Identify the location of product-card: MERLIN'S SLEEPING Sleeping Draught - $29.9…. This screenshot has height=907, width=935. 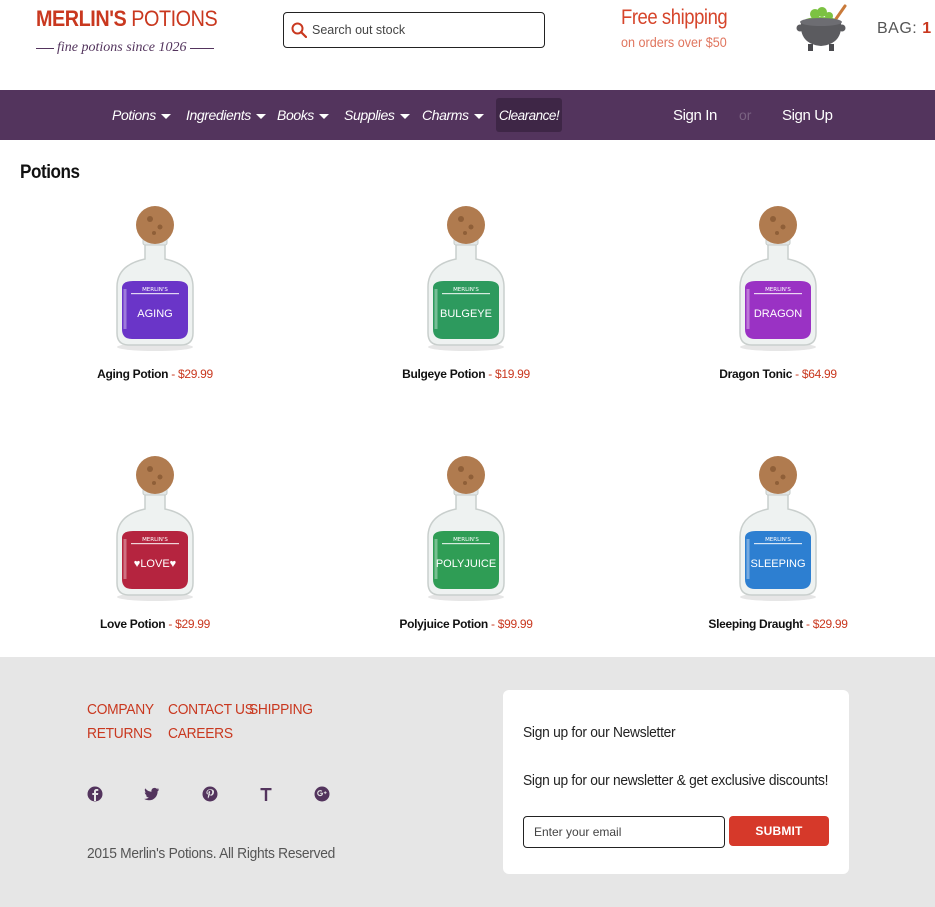
(778, 543).